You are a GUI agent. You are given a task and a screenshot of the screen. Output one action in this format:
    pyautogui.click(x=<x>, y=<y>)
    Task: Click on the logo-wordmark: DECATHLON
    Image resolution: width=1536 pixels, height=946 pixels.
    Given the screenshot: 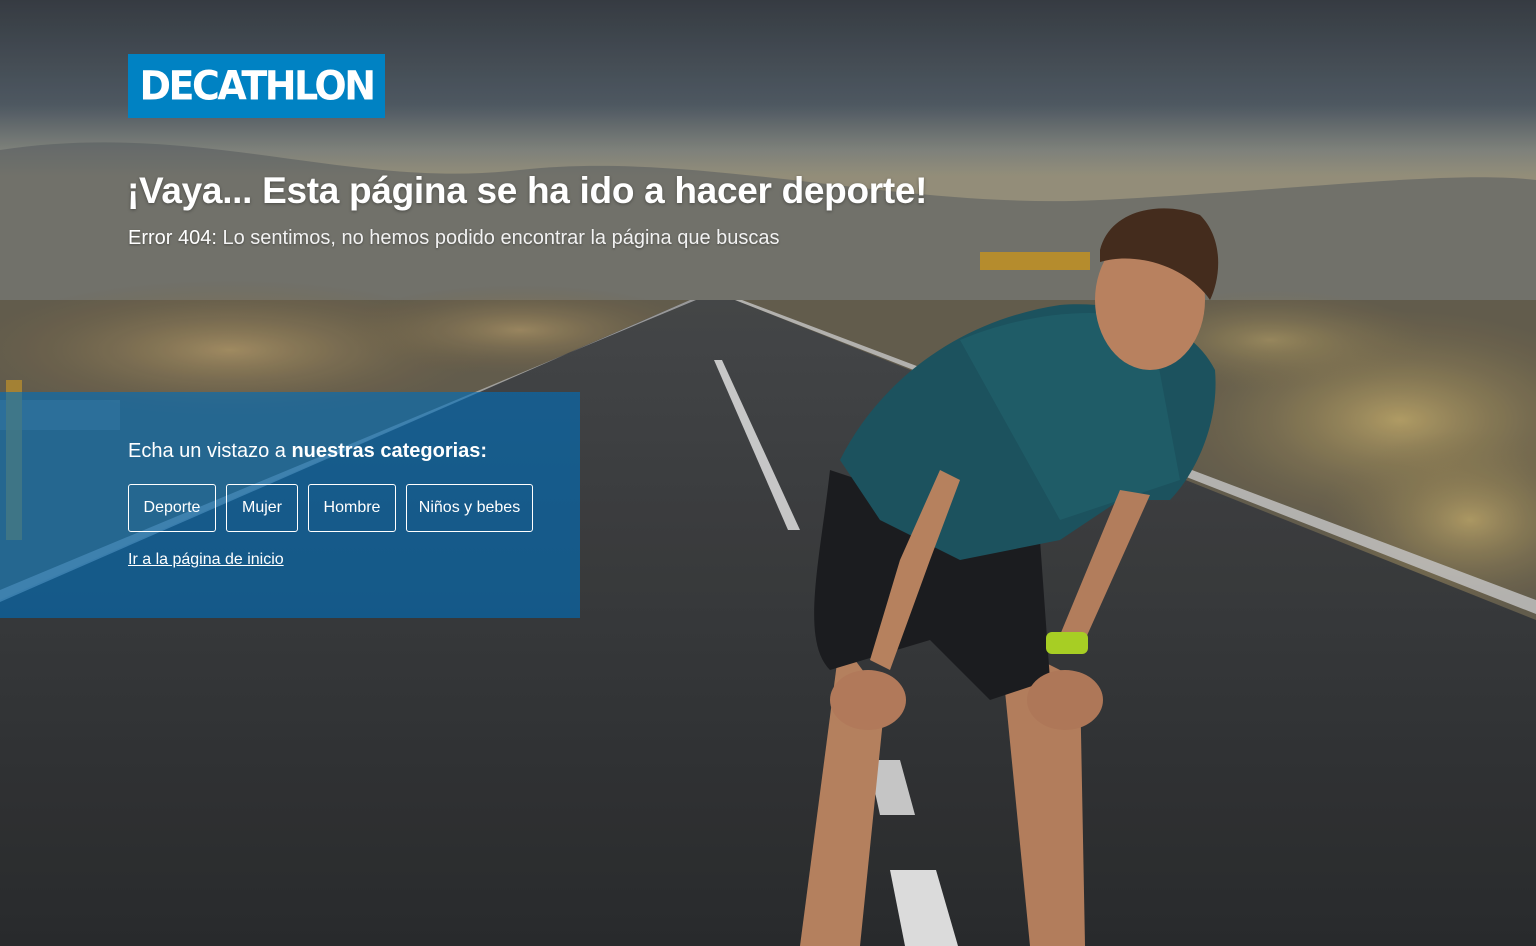 What is the action you would take?
    pyautogui.click(x=257, y=86)
    